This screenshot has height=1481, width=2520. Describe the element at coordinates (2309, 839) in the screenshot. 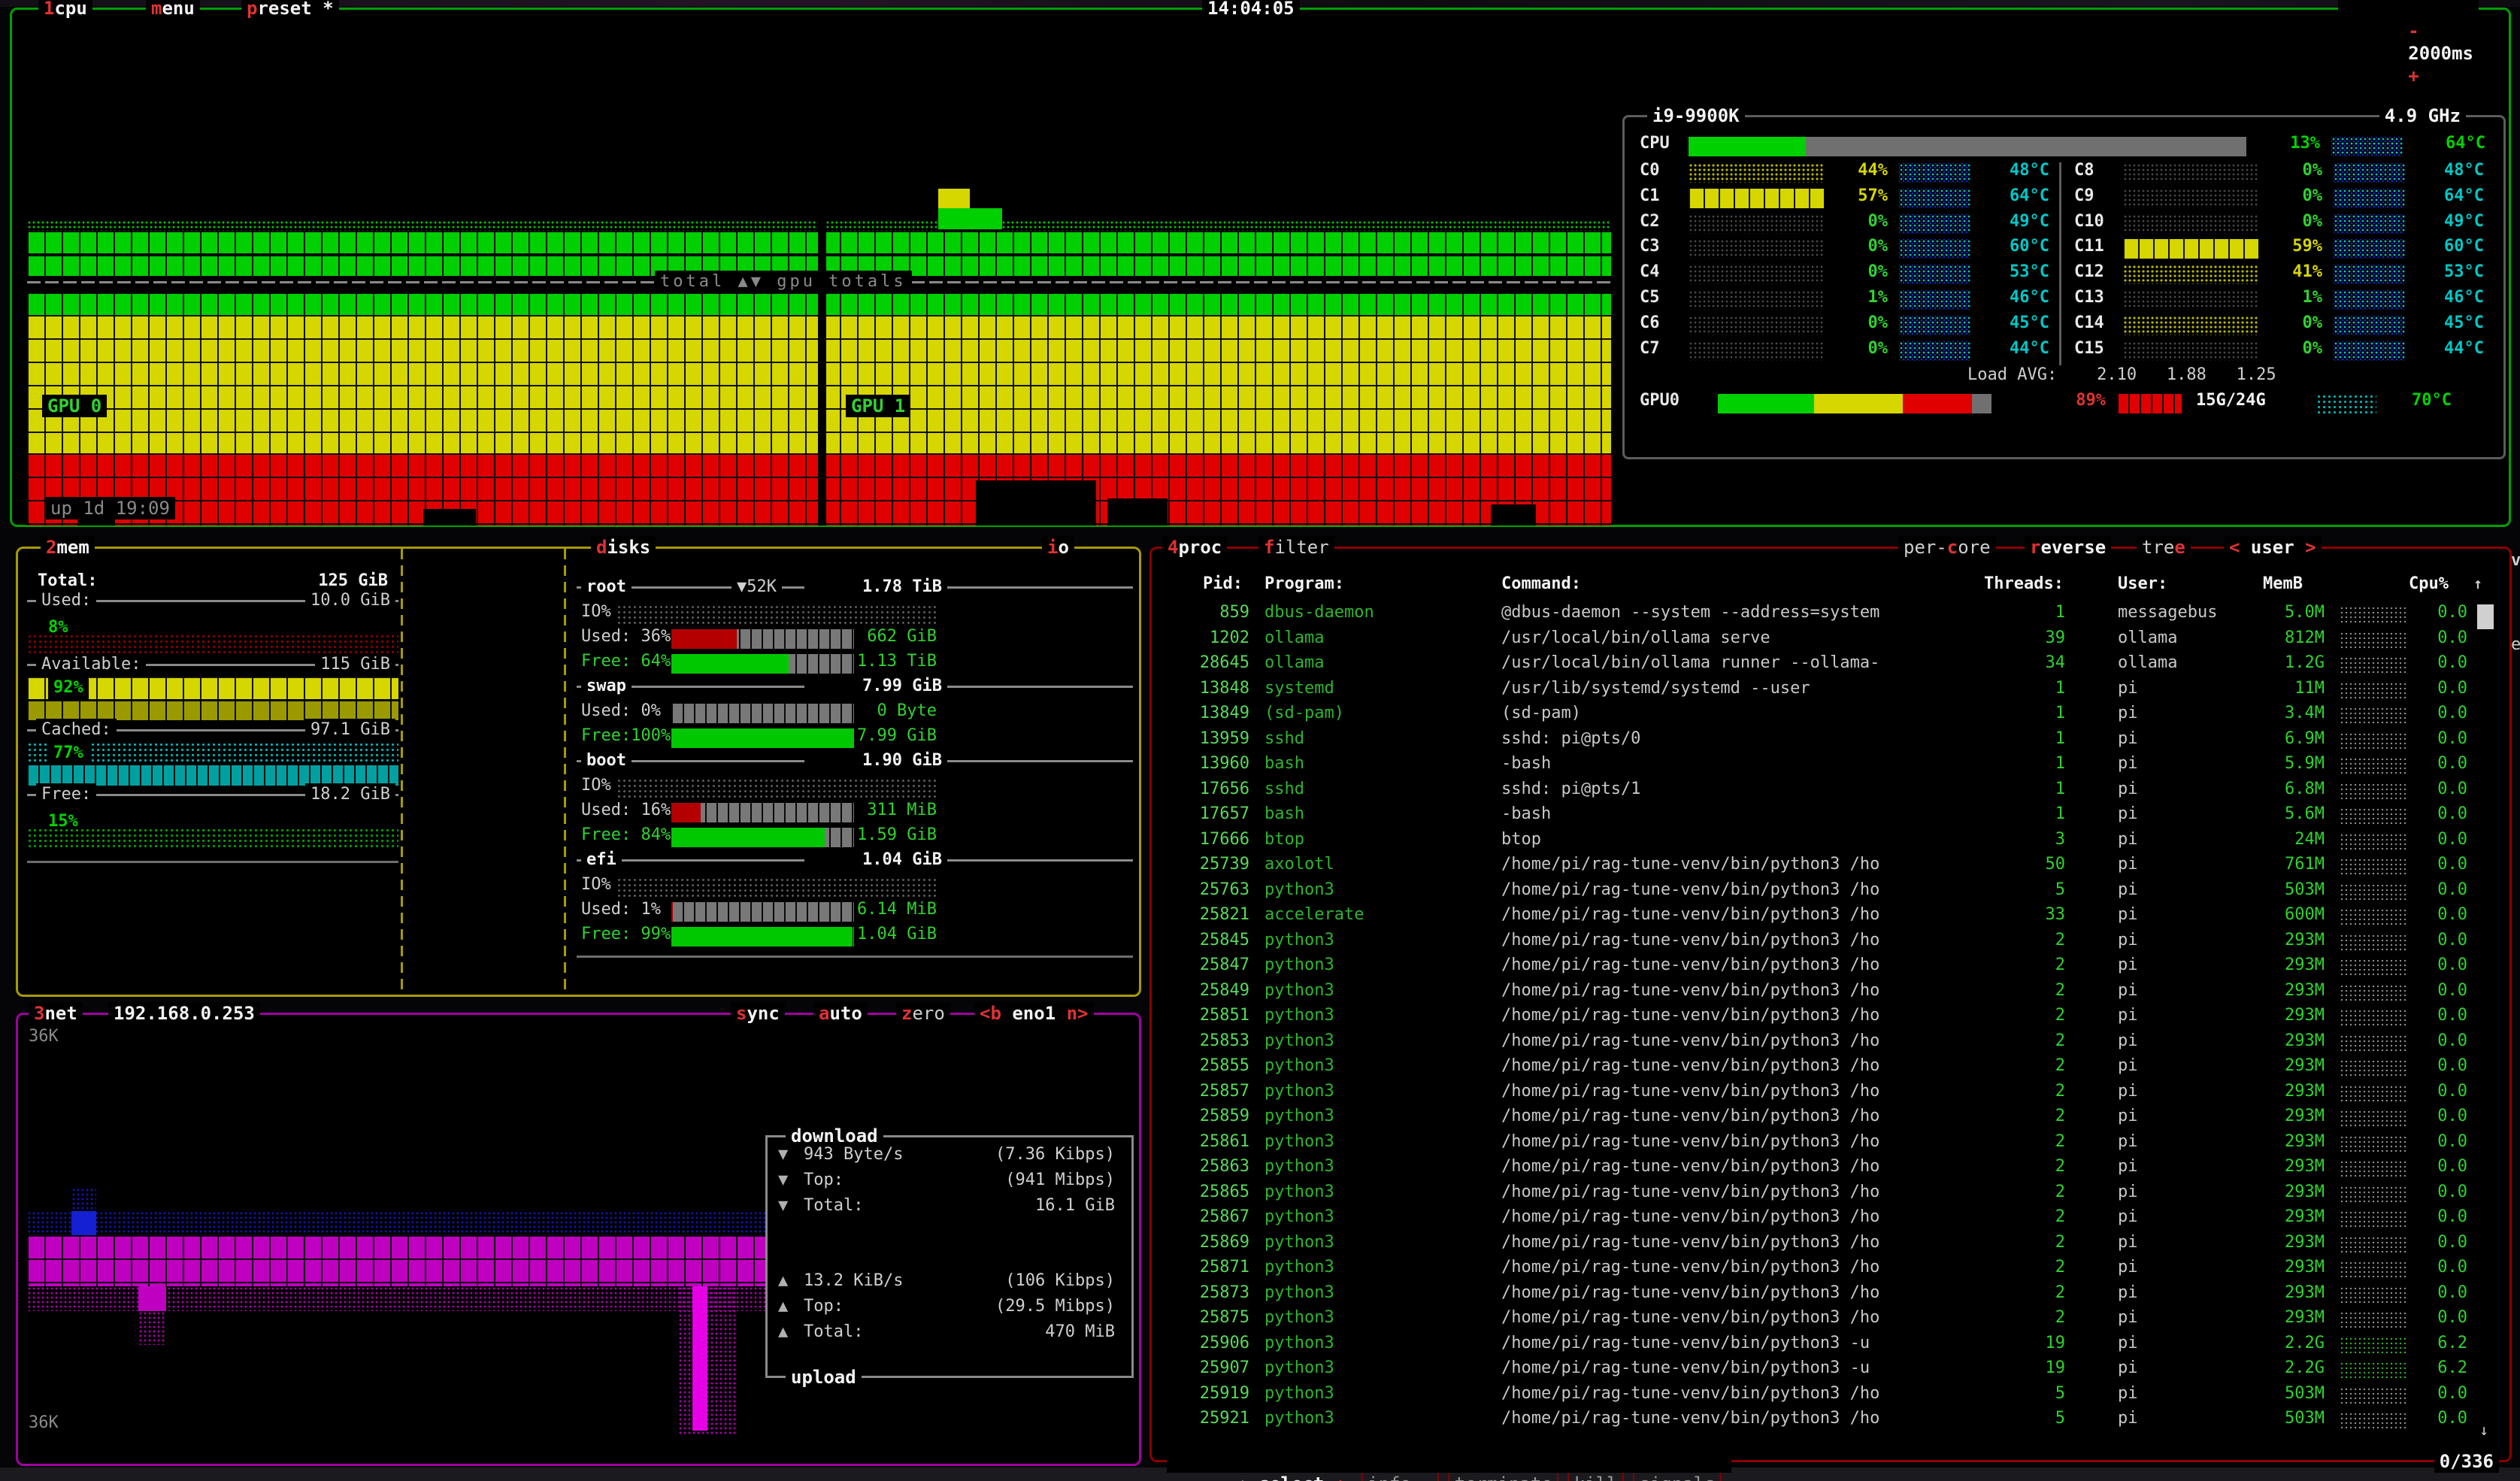

I see `process-mem: 24M` at that location.